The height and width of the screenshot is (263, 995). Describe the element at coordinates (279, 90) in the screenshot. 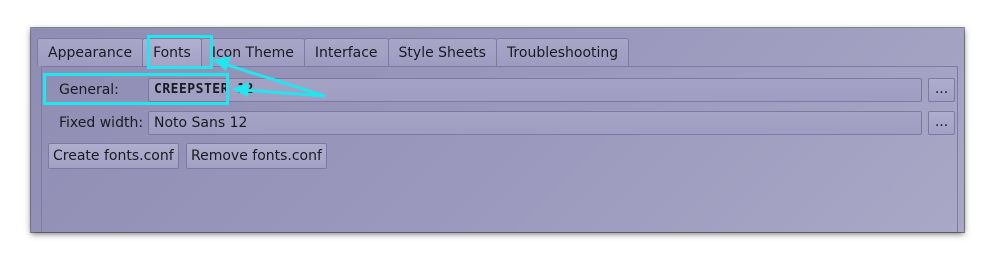

I see `arrow-to-general-font` at that location.